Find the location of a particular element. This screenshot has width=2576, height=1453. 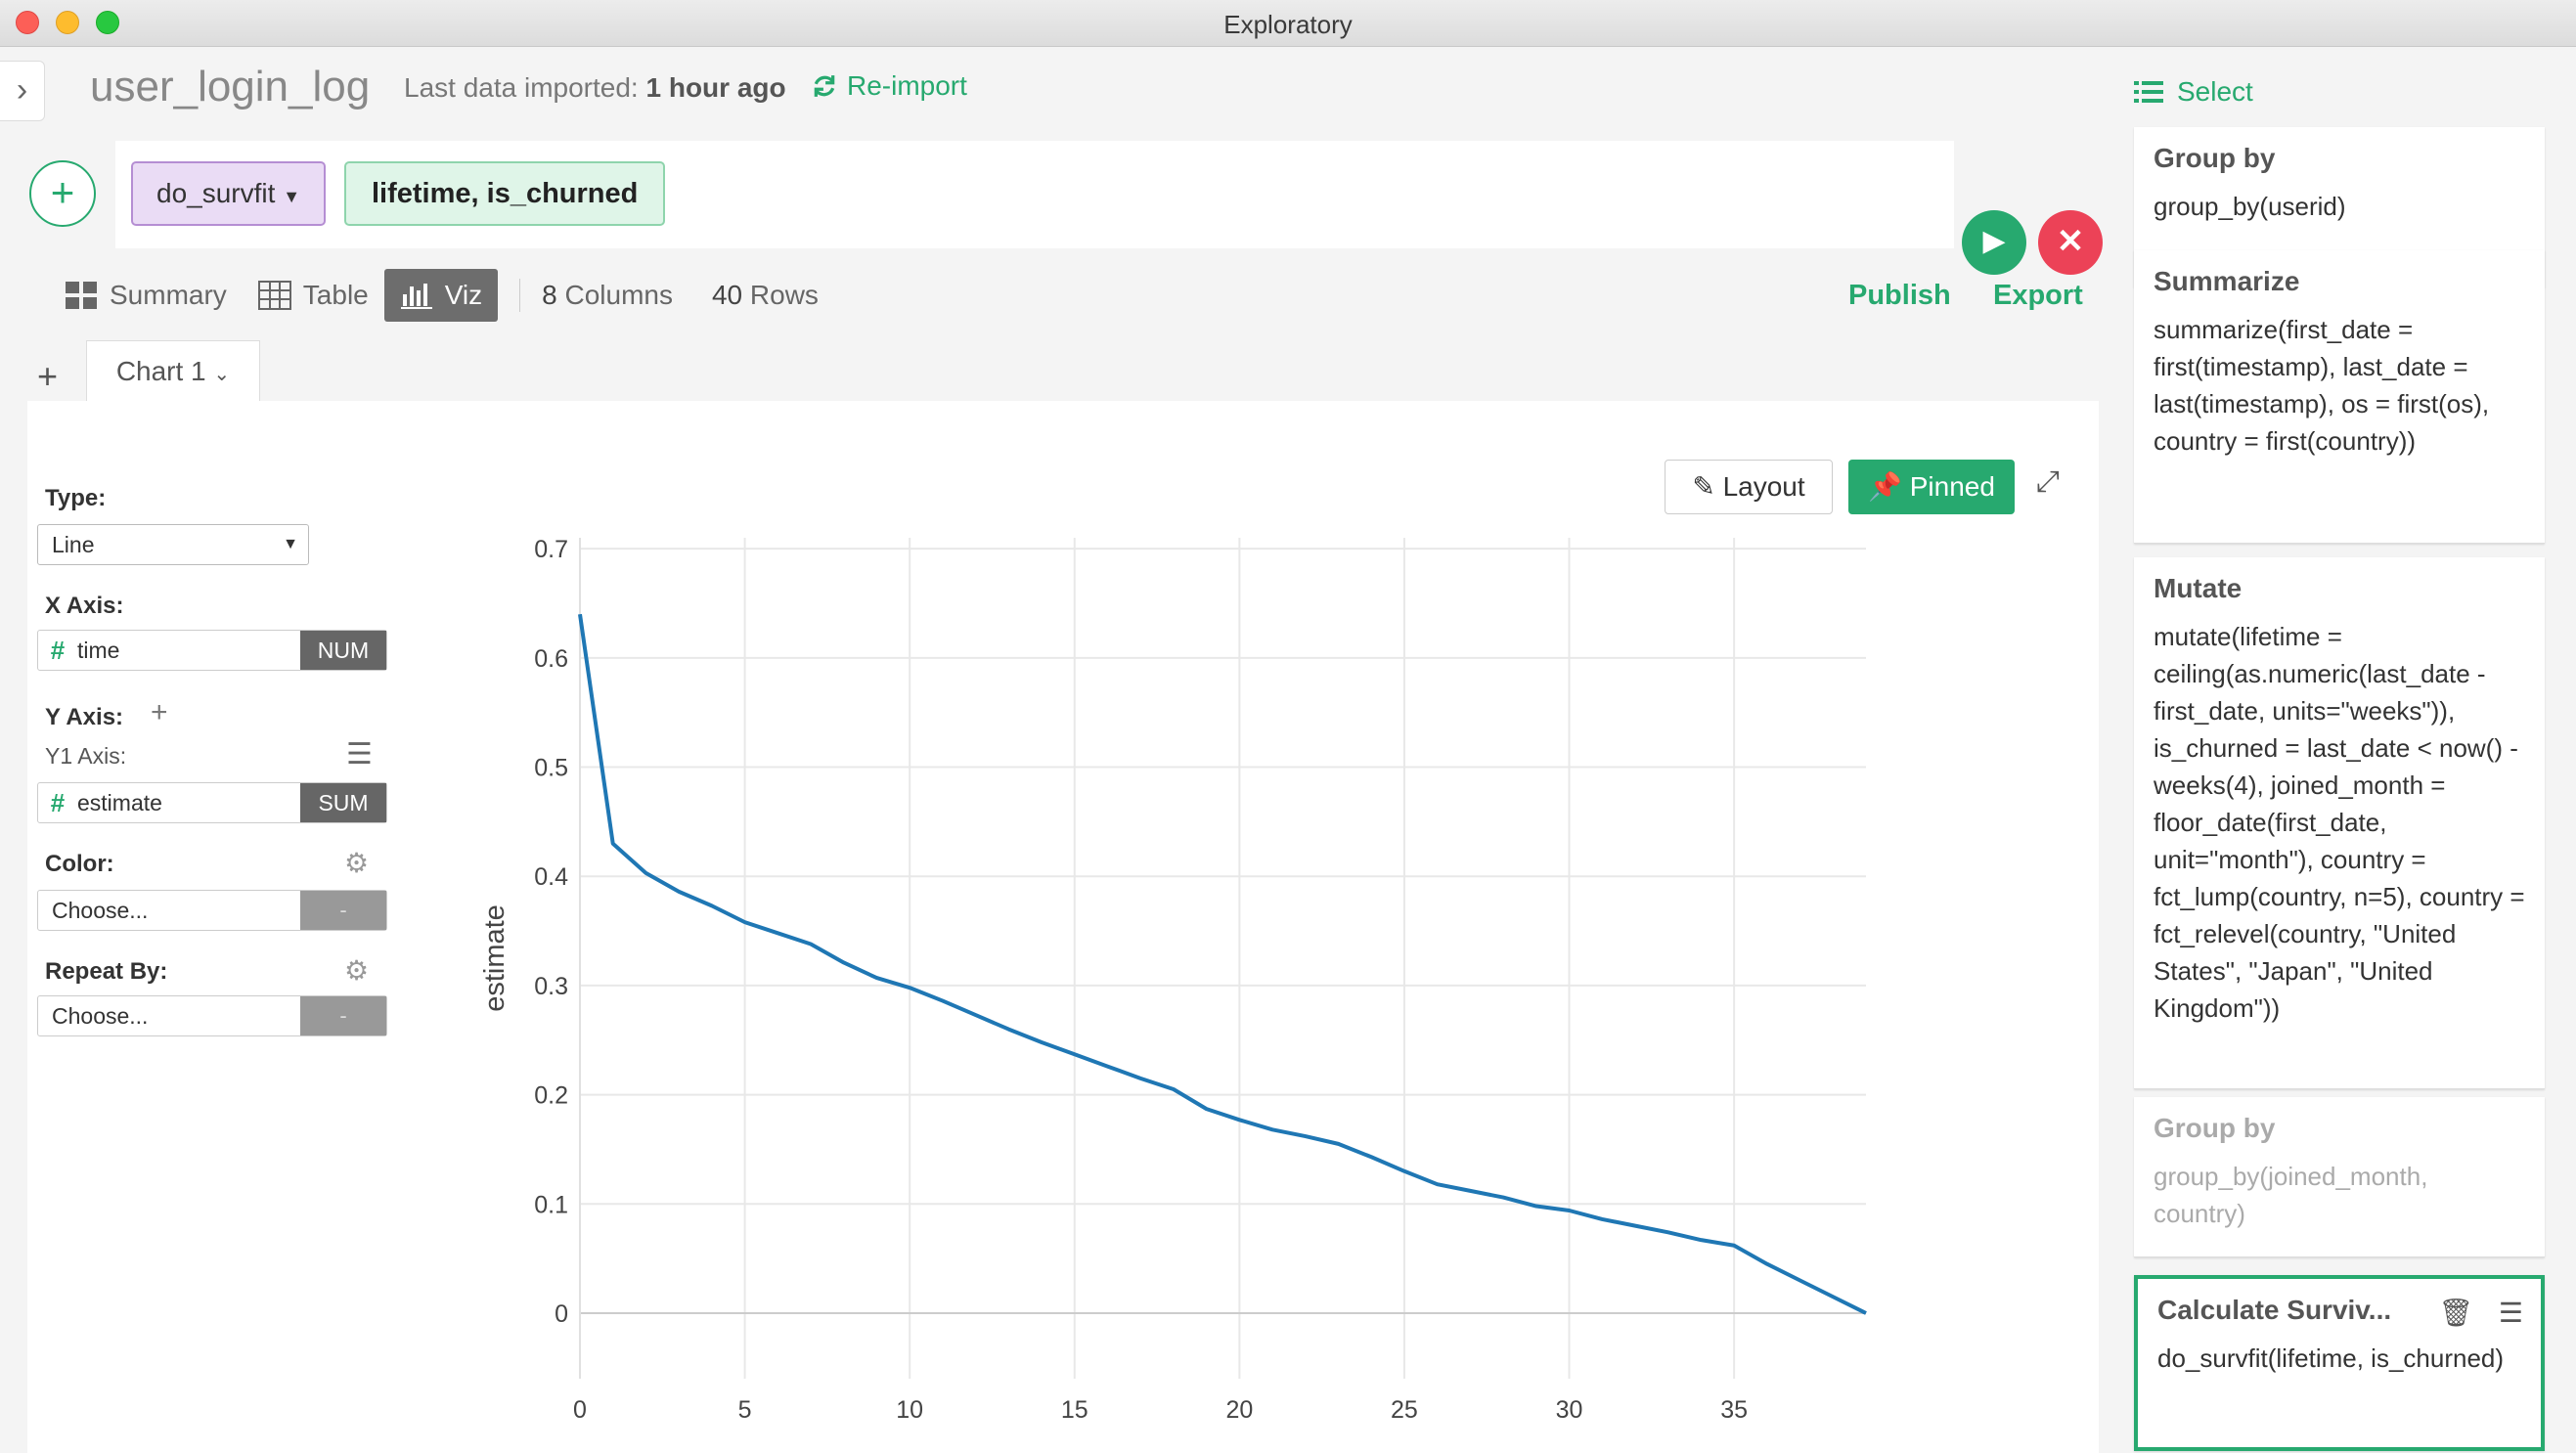

cancel-button: ✕ is located at coordinates (2070, 243).